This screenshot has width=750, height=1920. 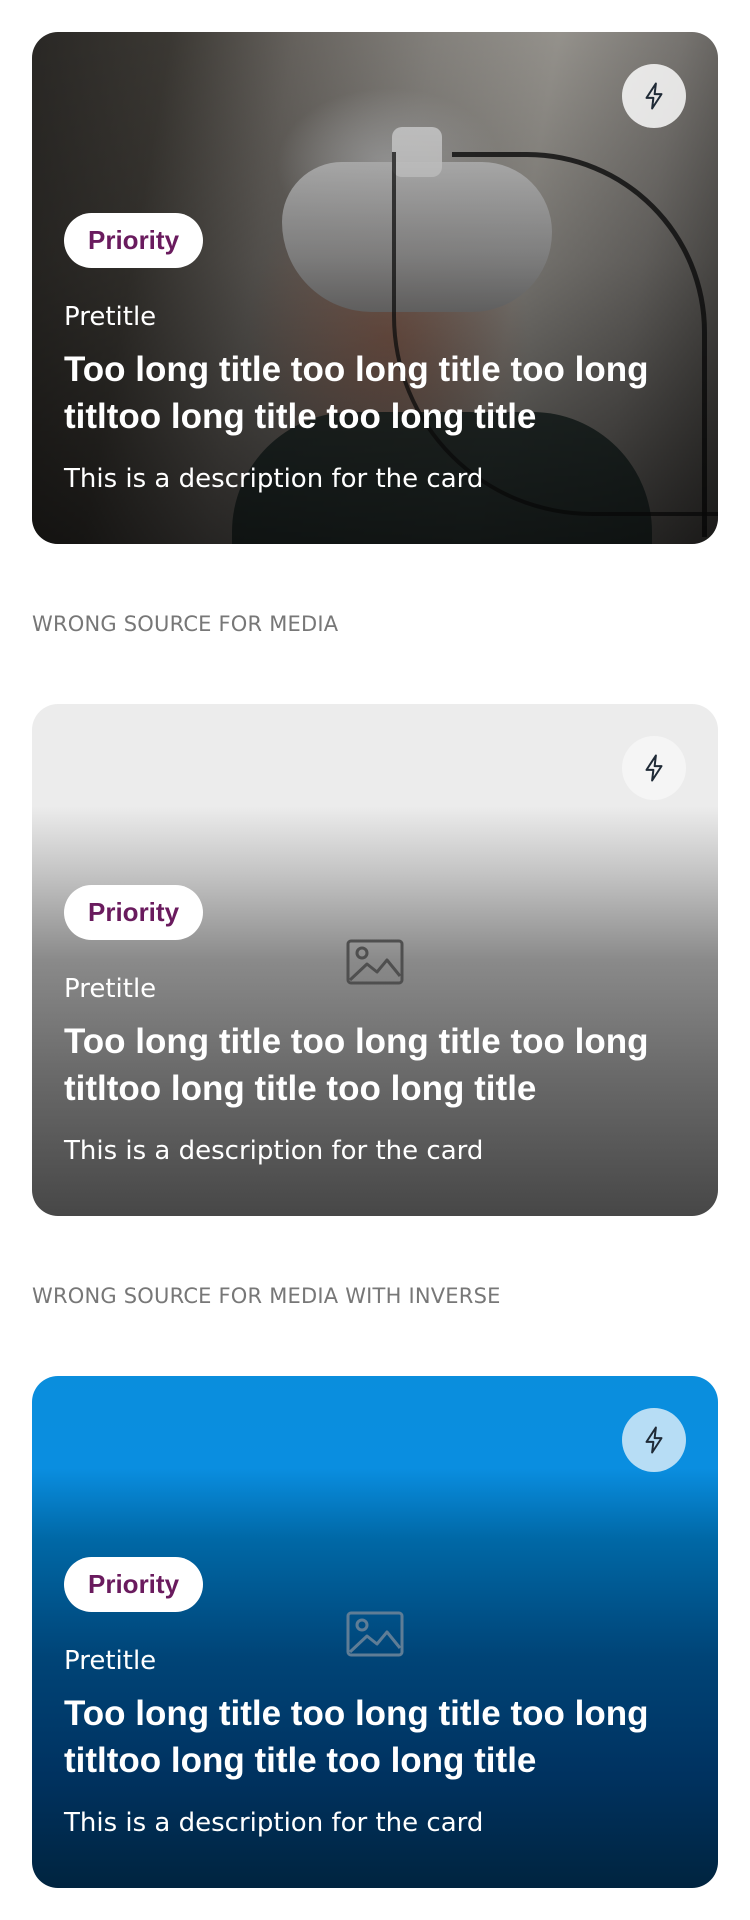 What do you see at coordinates (185, 624) in the screenshot?
I see `section-label-wrong-source: WRONG SOURCE FOR MEDIA` at bounding box center [185, 624].